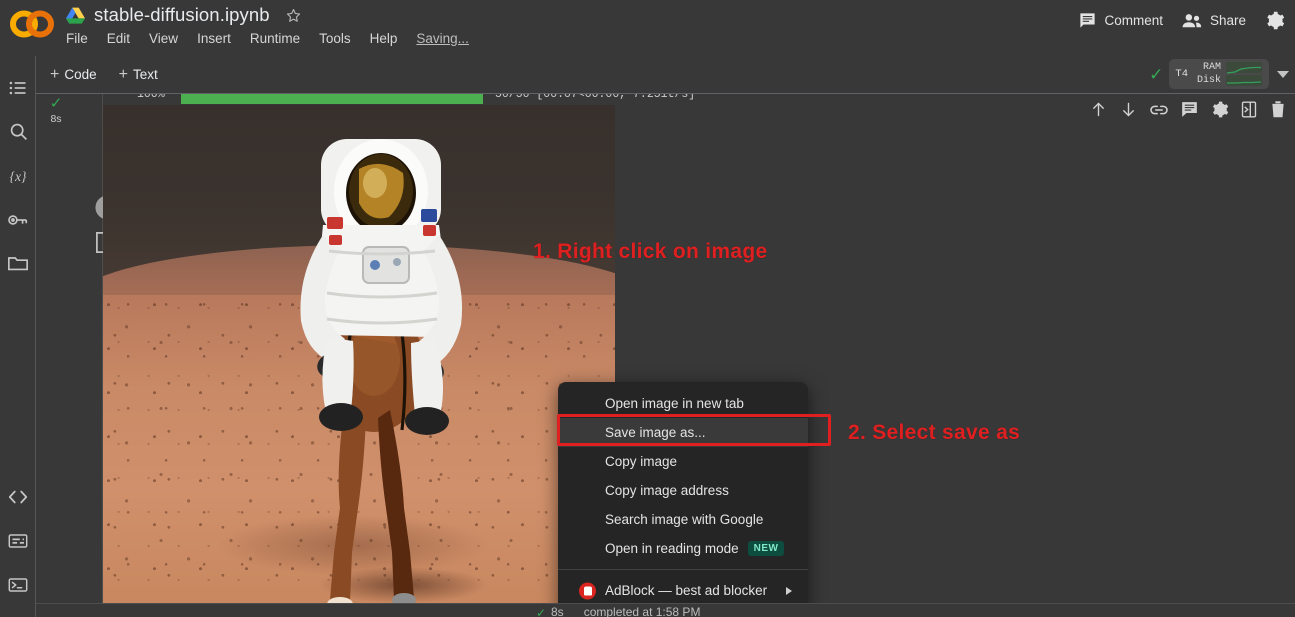 Image resolution: width=1295 pixels, height=617 pixels. Describe the element at coordinates (1278, 109) in the screenshot. I see `trash-icon` at that location.